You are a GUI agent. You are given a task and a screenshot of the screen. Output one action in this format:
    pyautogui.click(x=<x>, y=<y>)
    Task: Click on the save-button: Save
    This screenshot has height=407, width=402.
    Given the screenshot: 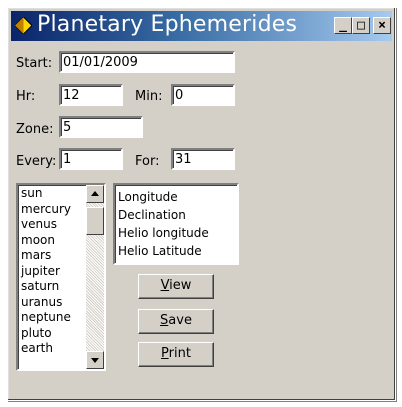 What is the action you would take?
    pyautogui.click(x=176, y=321)
    